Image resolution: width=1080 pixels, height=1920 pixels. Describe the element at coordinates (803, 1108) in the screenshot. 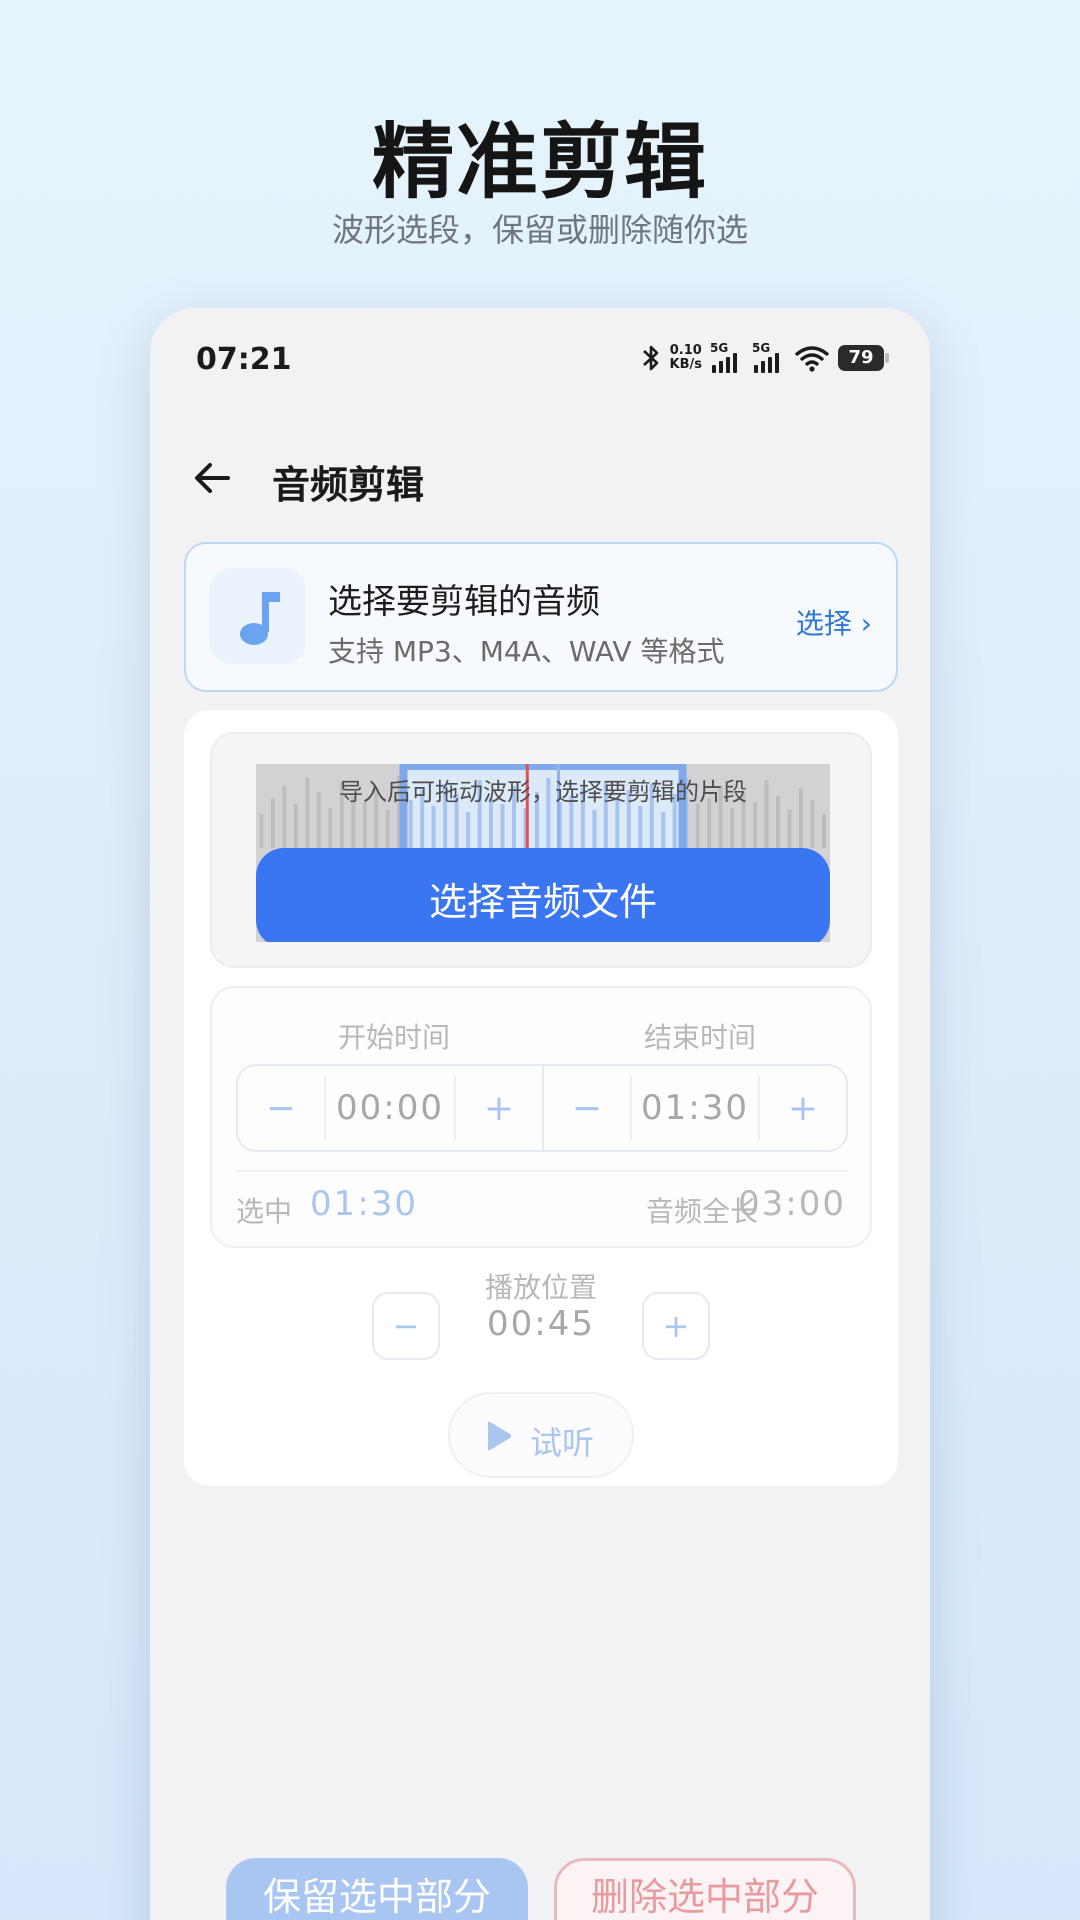

I see `end-plus-button: +` at that location.